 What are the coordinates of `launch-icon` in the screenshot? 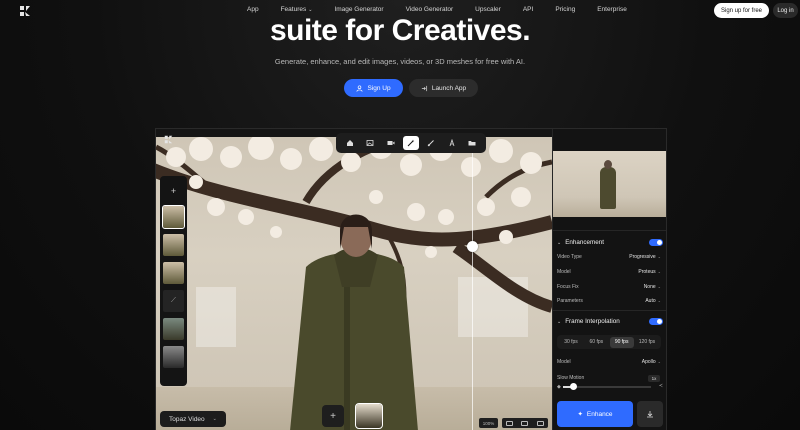 It's located at (424, 88).